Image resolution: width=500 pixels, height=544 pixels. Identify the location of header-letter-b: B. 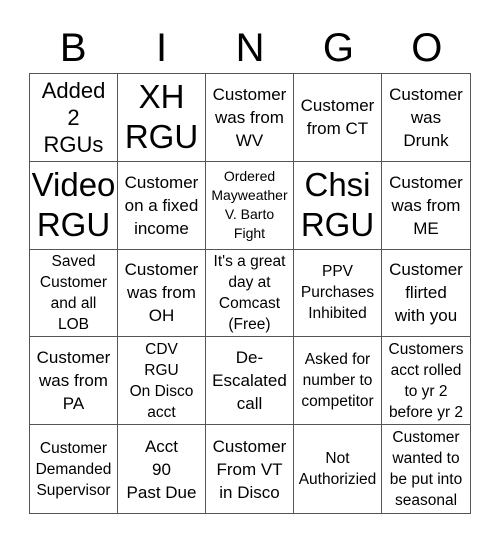
(73, 48).